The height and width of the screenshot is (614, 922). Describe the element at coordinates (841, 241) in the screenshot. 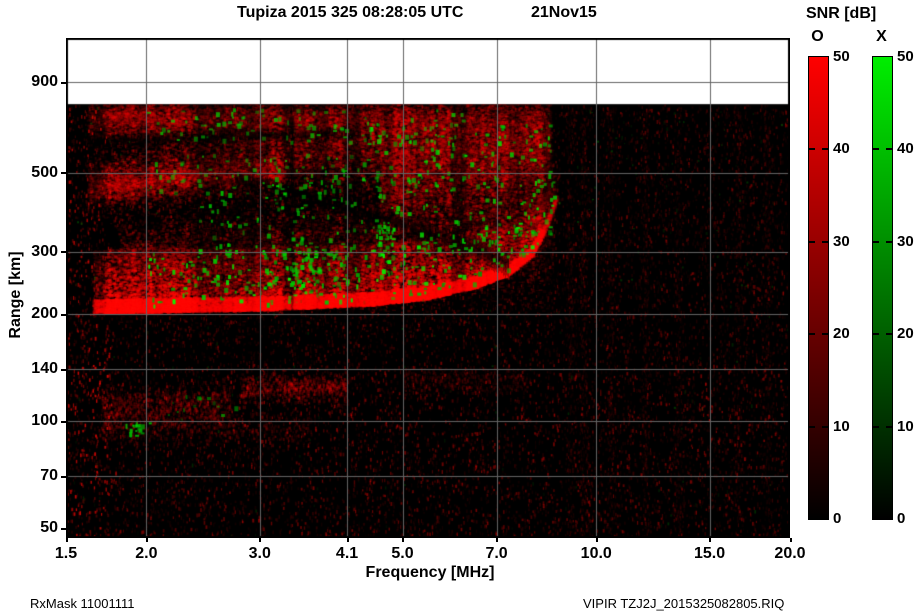

I see `colorbar-o-tick-label: 30` at that location.